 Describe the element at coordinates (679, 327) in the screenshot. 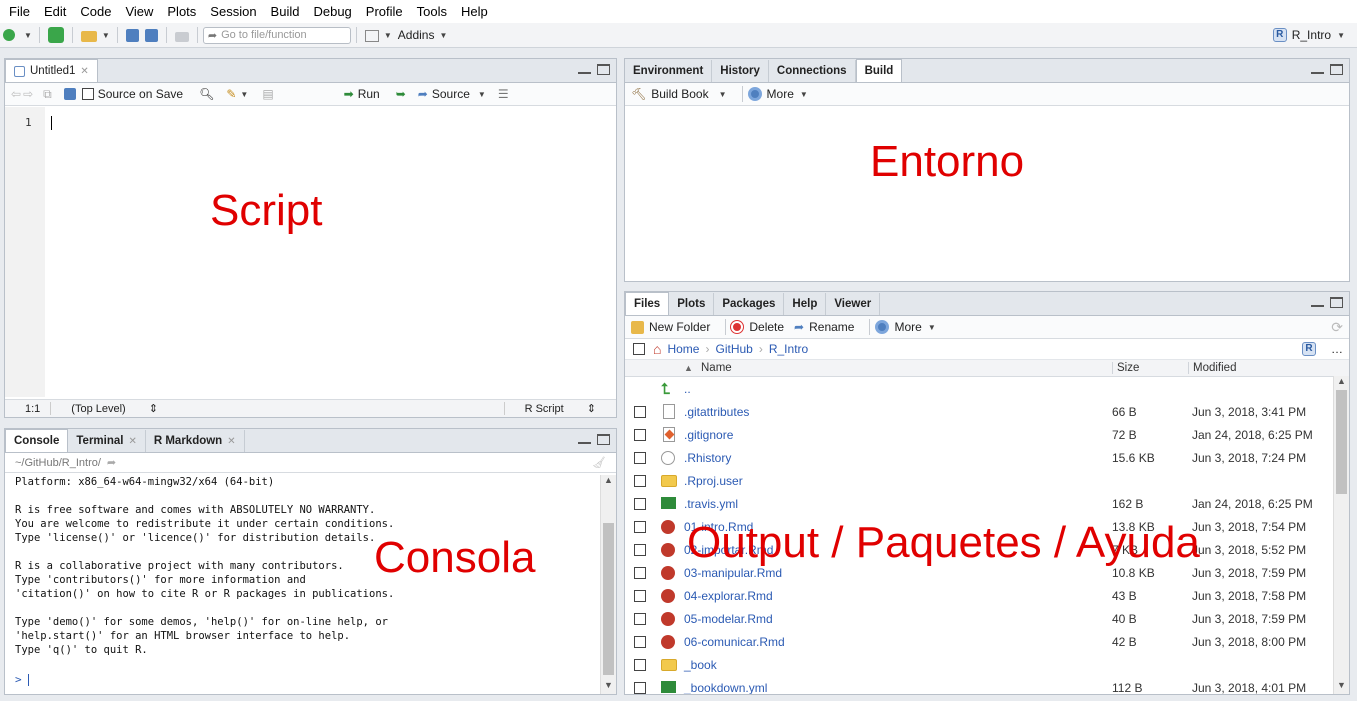

I see `new-folder-button: New Folder` at that location.